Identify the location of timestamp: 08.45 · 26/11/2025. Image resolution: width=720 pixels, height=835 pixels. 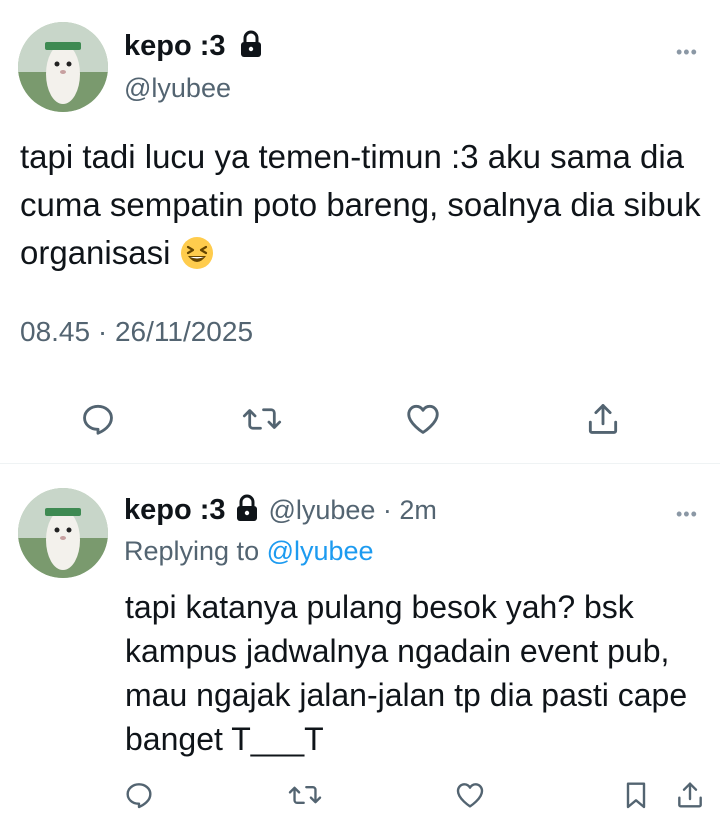
(136, 332).